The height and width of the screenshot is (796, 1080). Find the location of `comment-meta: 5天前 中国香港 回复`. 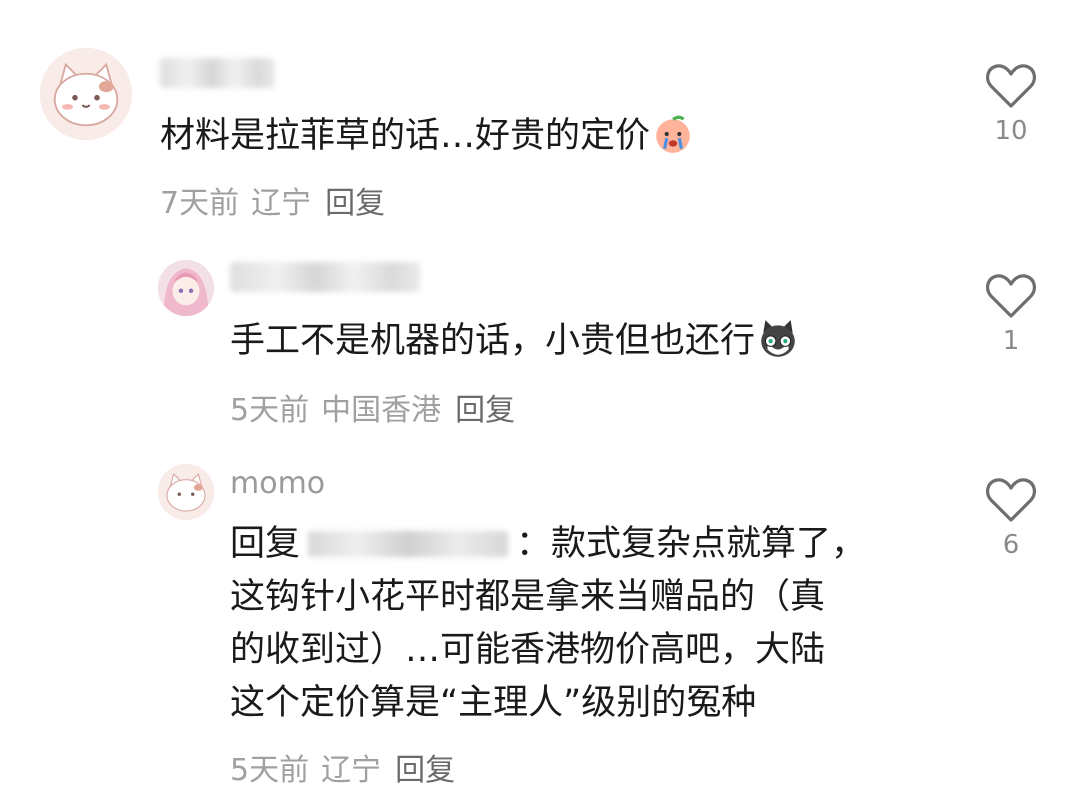

comment-meta: 5天前 中国香港 回复 is located at coordinates (372, 407).